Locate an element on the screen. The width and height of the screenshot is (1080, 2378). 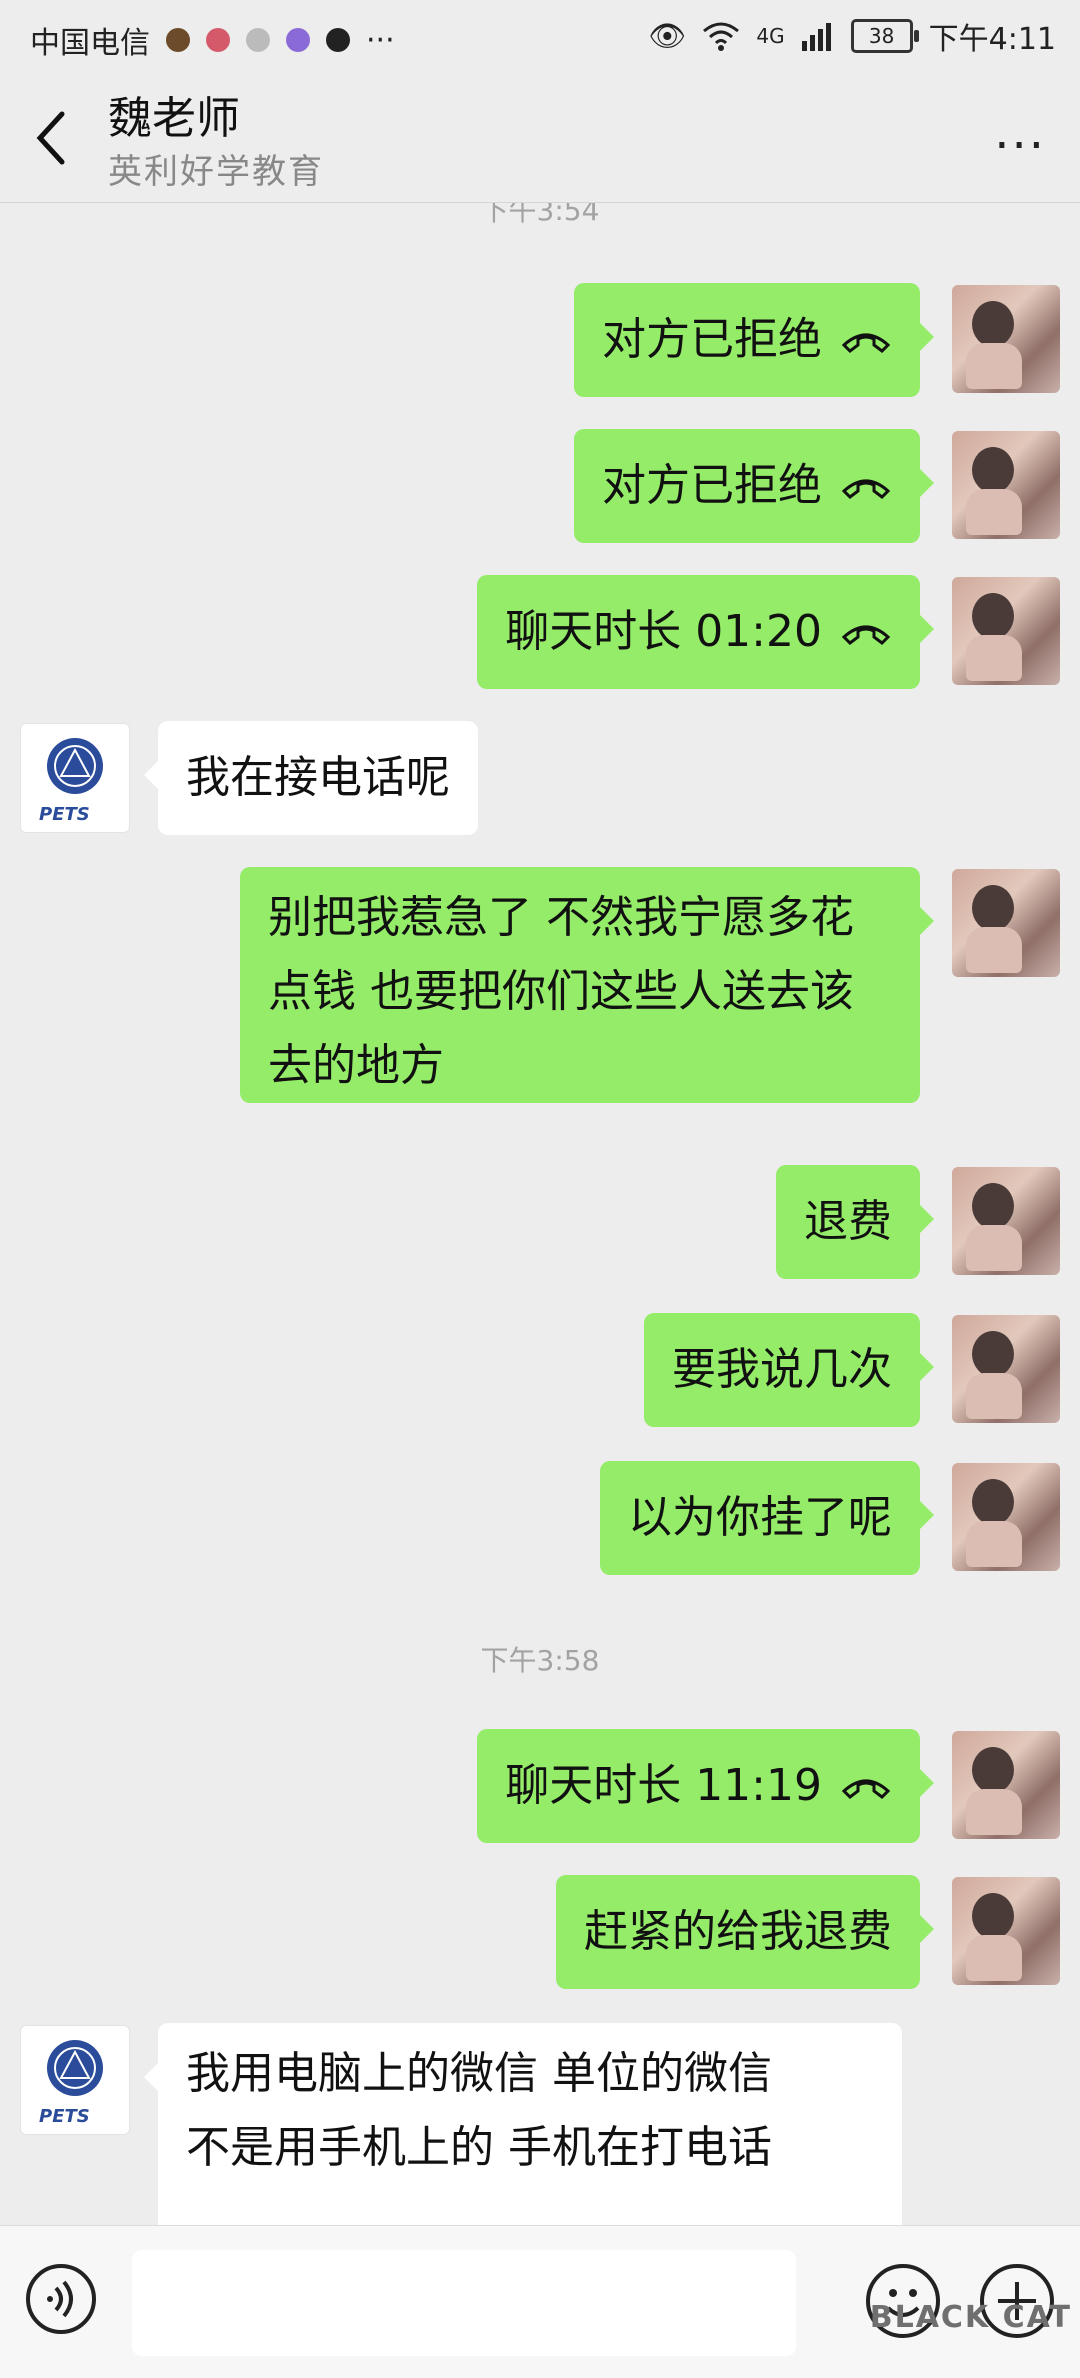
message-text-line: 别把我惹急了 不然我宁愿多花 is located at coordinates (561, 917).